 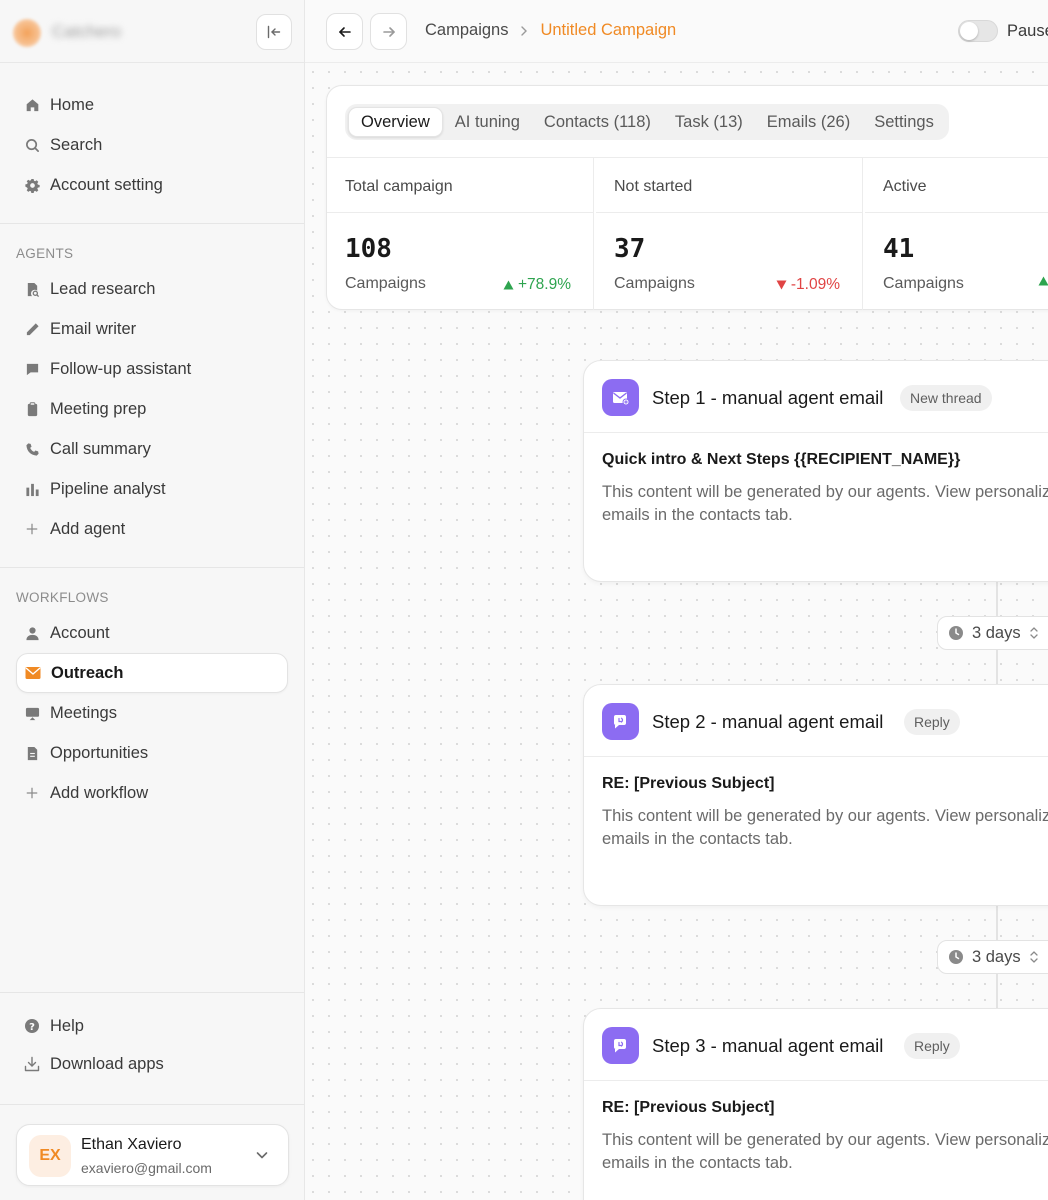 I want to click on pause-label: Pause, so click(x=1027, y=31).